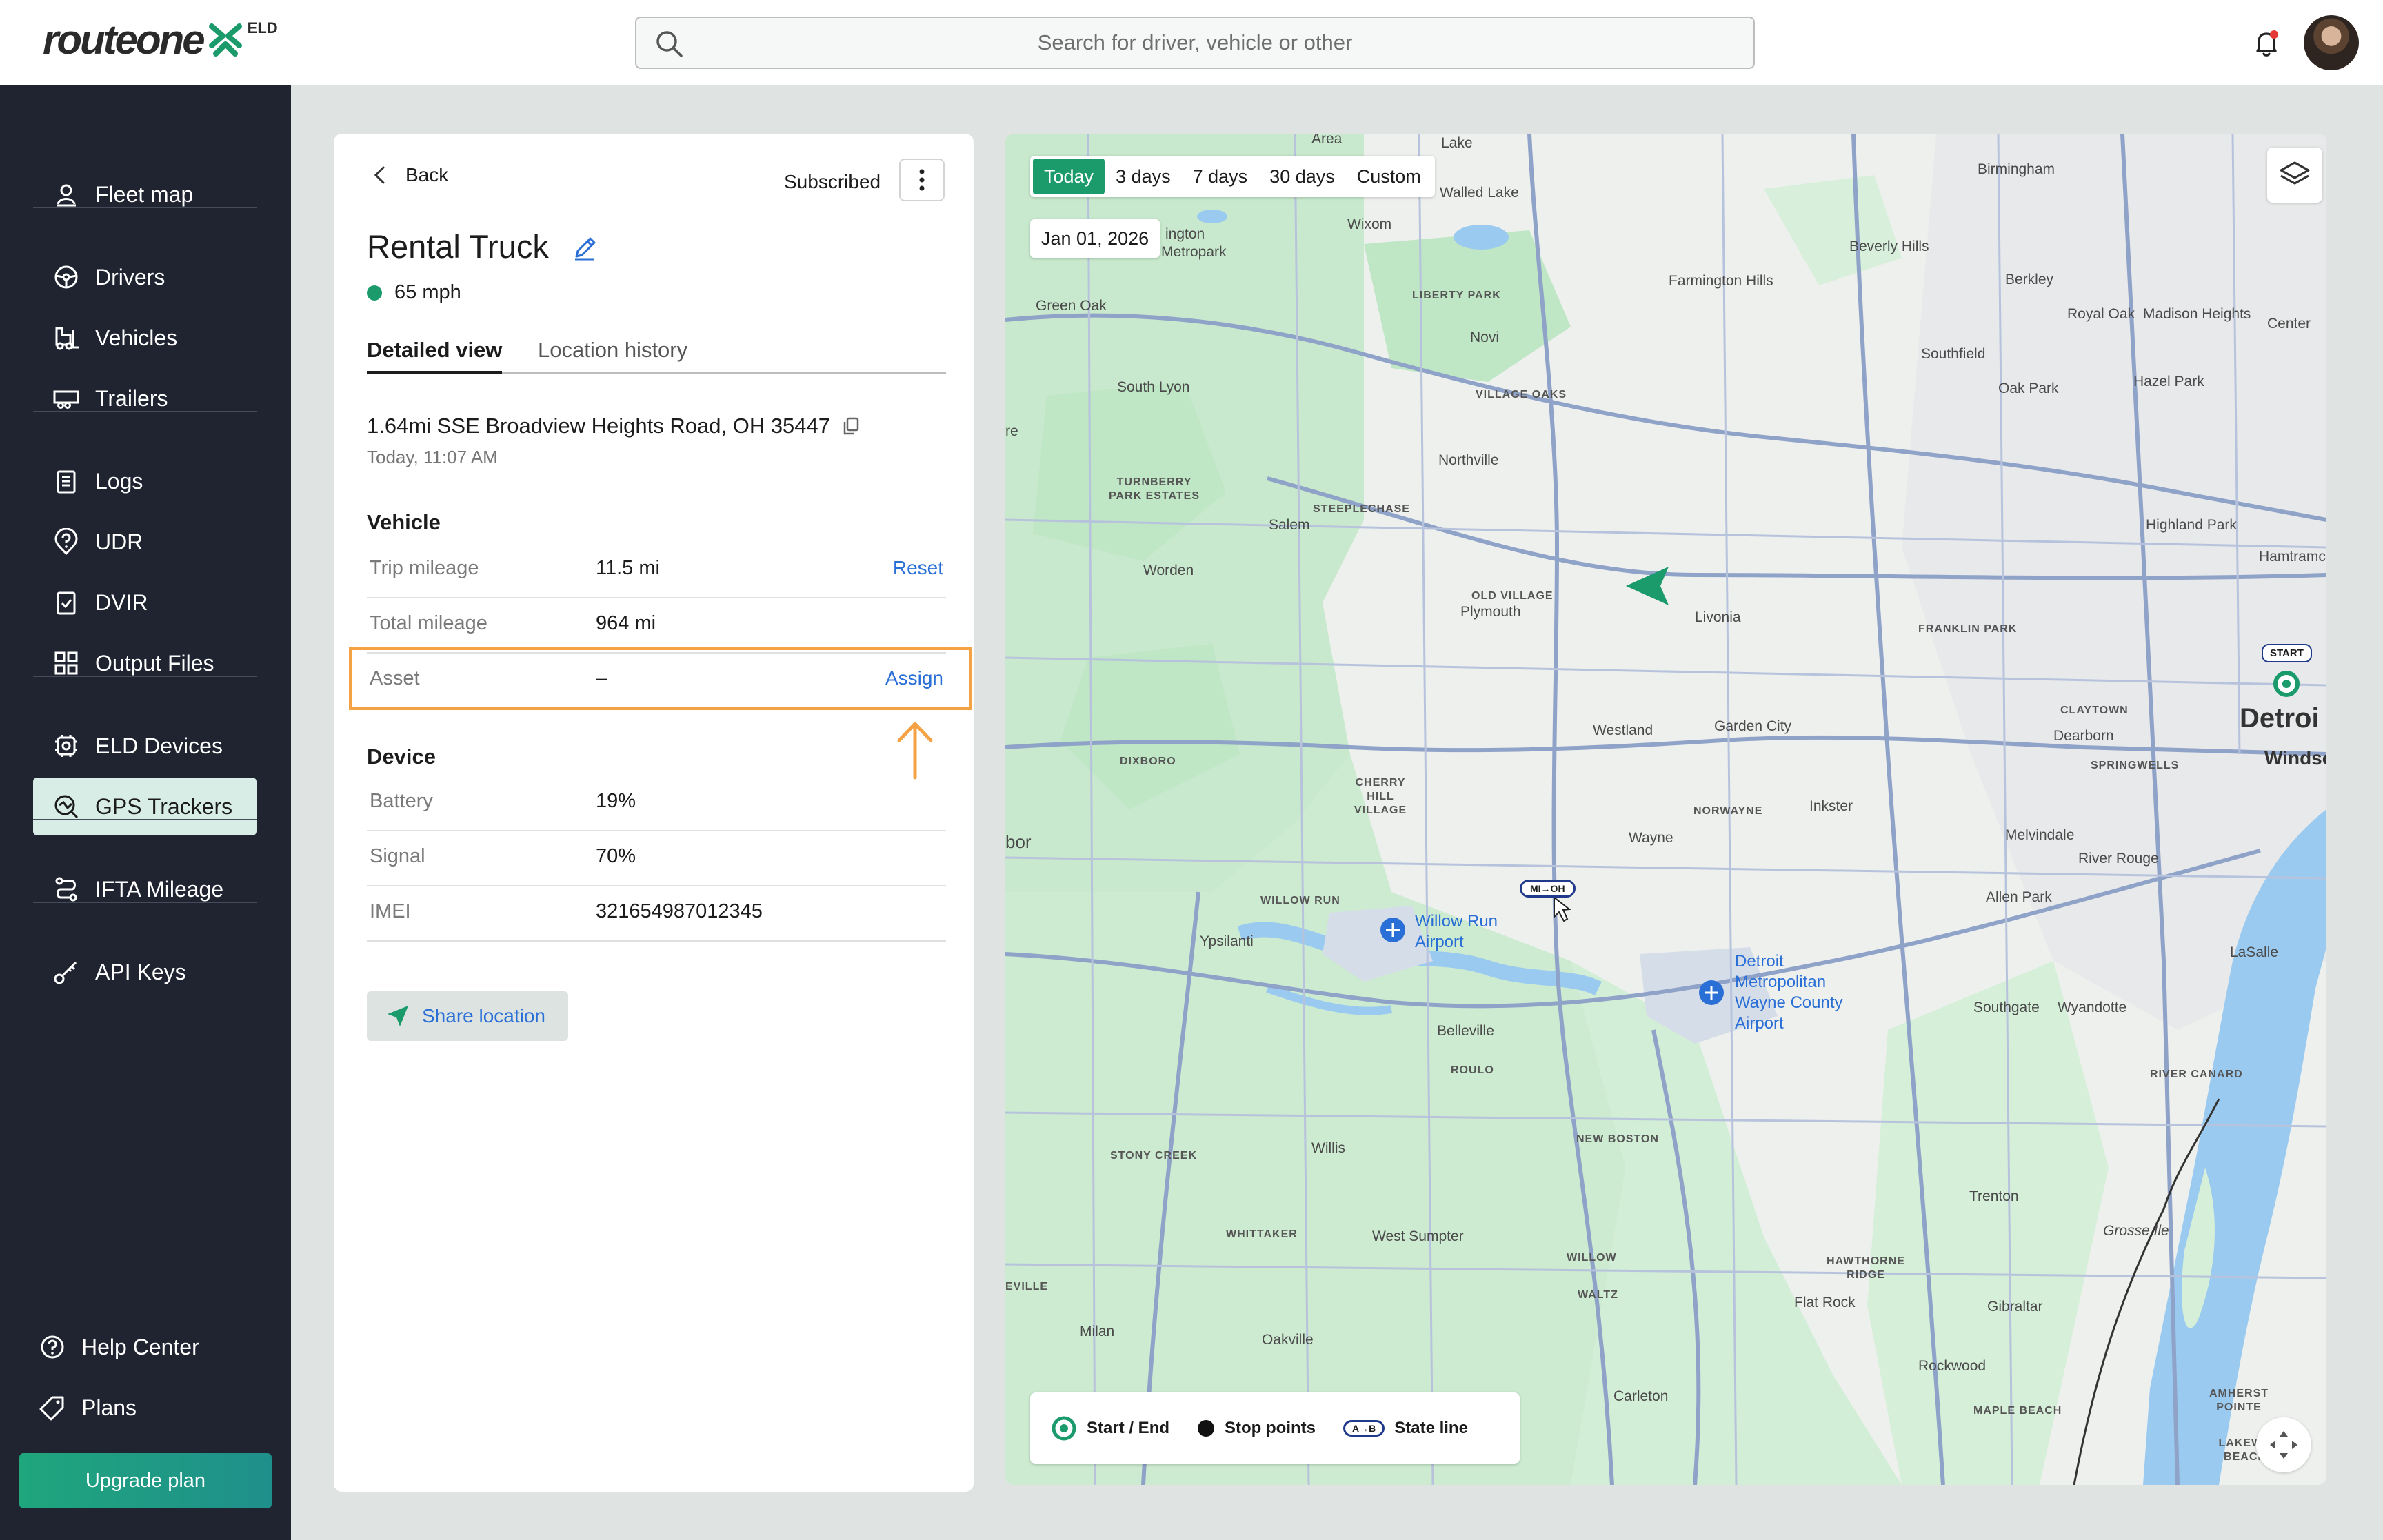 This screenshot has height=1540, width=2383. I want to click on sidebar-item-drivers: Drivers, so click(145, 277).